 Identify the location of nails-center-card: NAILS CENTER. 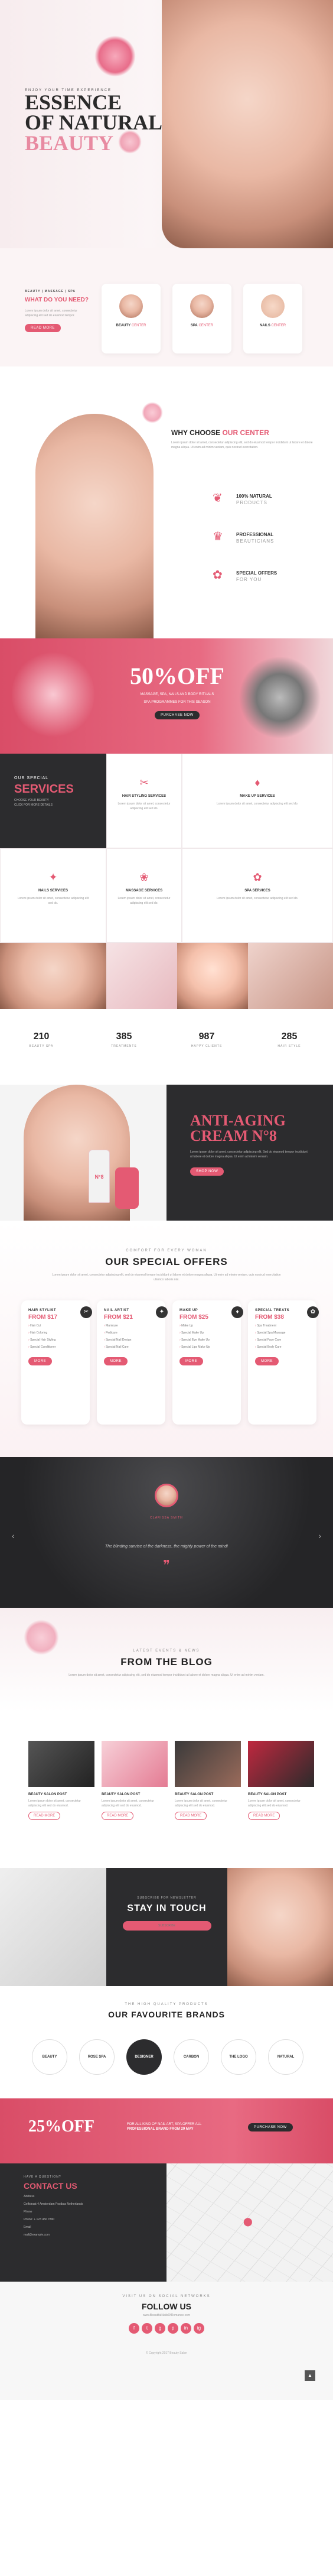
(272, 318).